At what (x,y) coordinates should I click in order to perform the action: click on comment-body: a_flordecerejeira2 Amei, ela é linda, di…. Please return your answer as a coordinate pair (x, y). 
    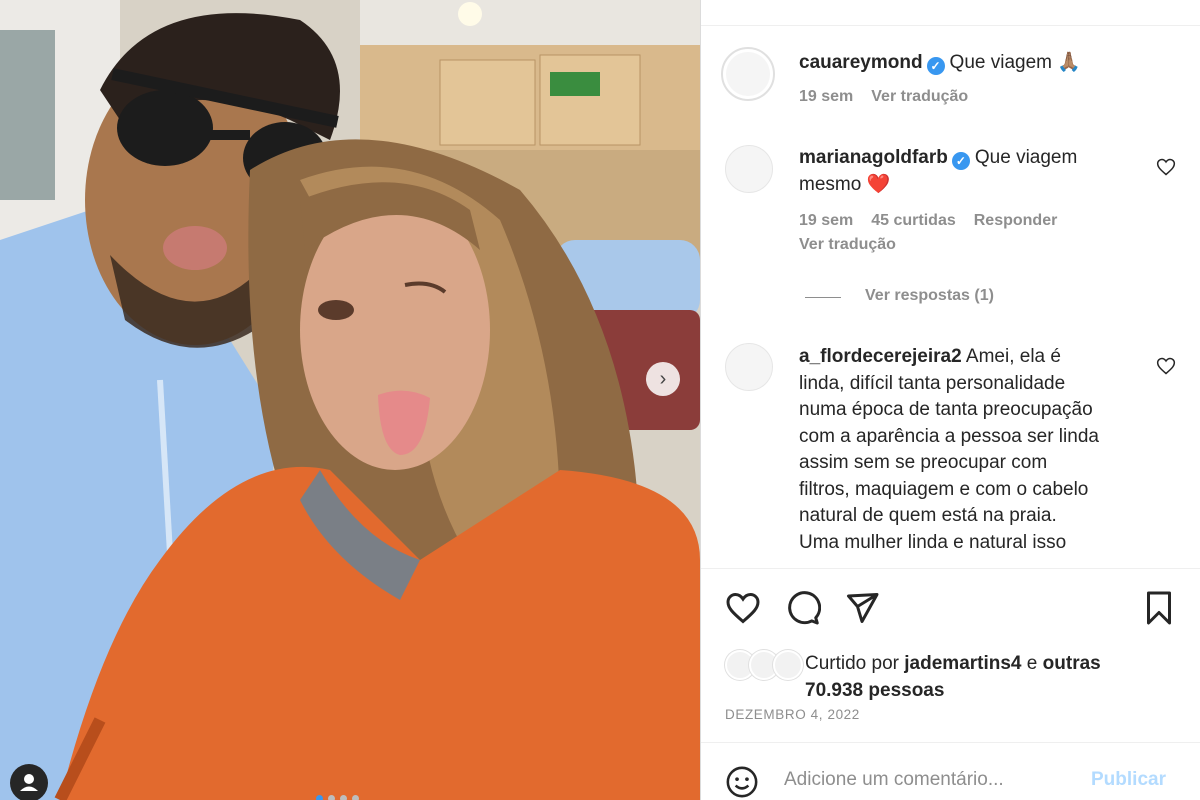
    Looking at the image, I should click on (969, 450).